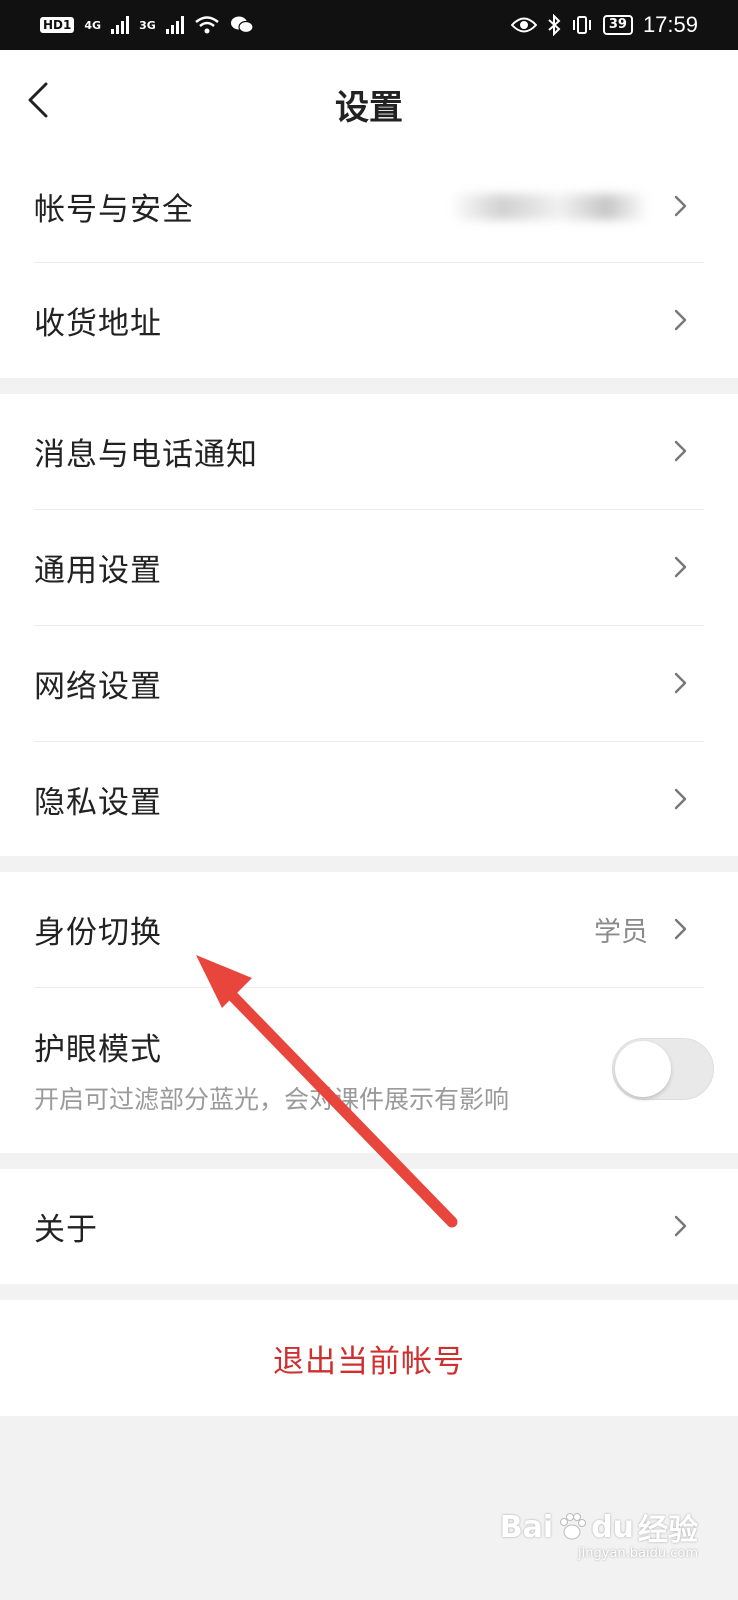 Image resolution: width=738 pixels, height=1600 pixels. What do you see at coordinates (369, 1361) in the screenshot?
I see `logout-label: 退出当前帐号` at bounding box center [369, 1361].